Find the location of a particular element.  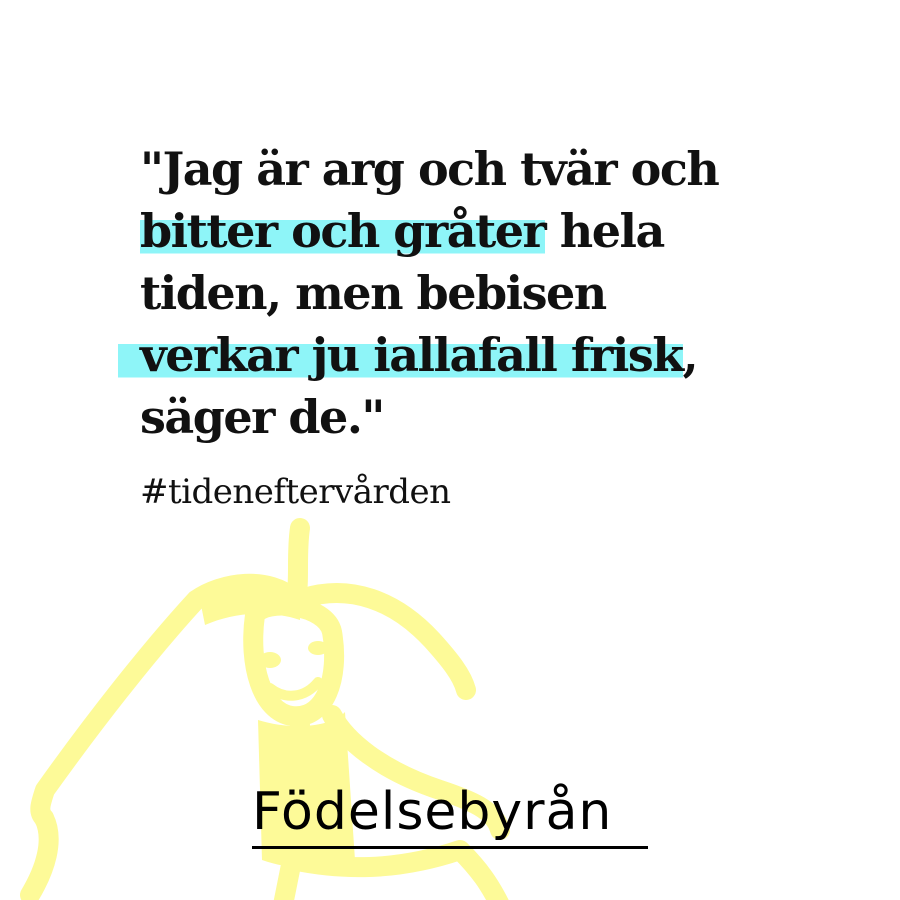

quote-line-text: hela is located at coordinates (605, 231).